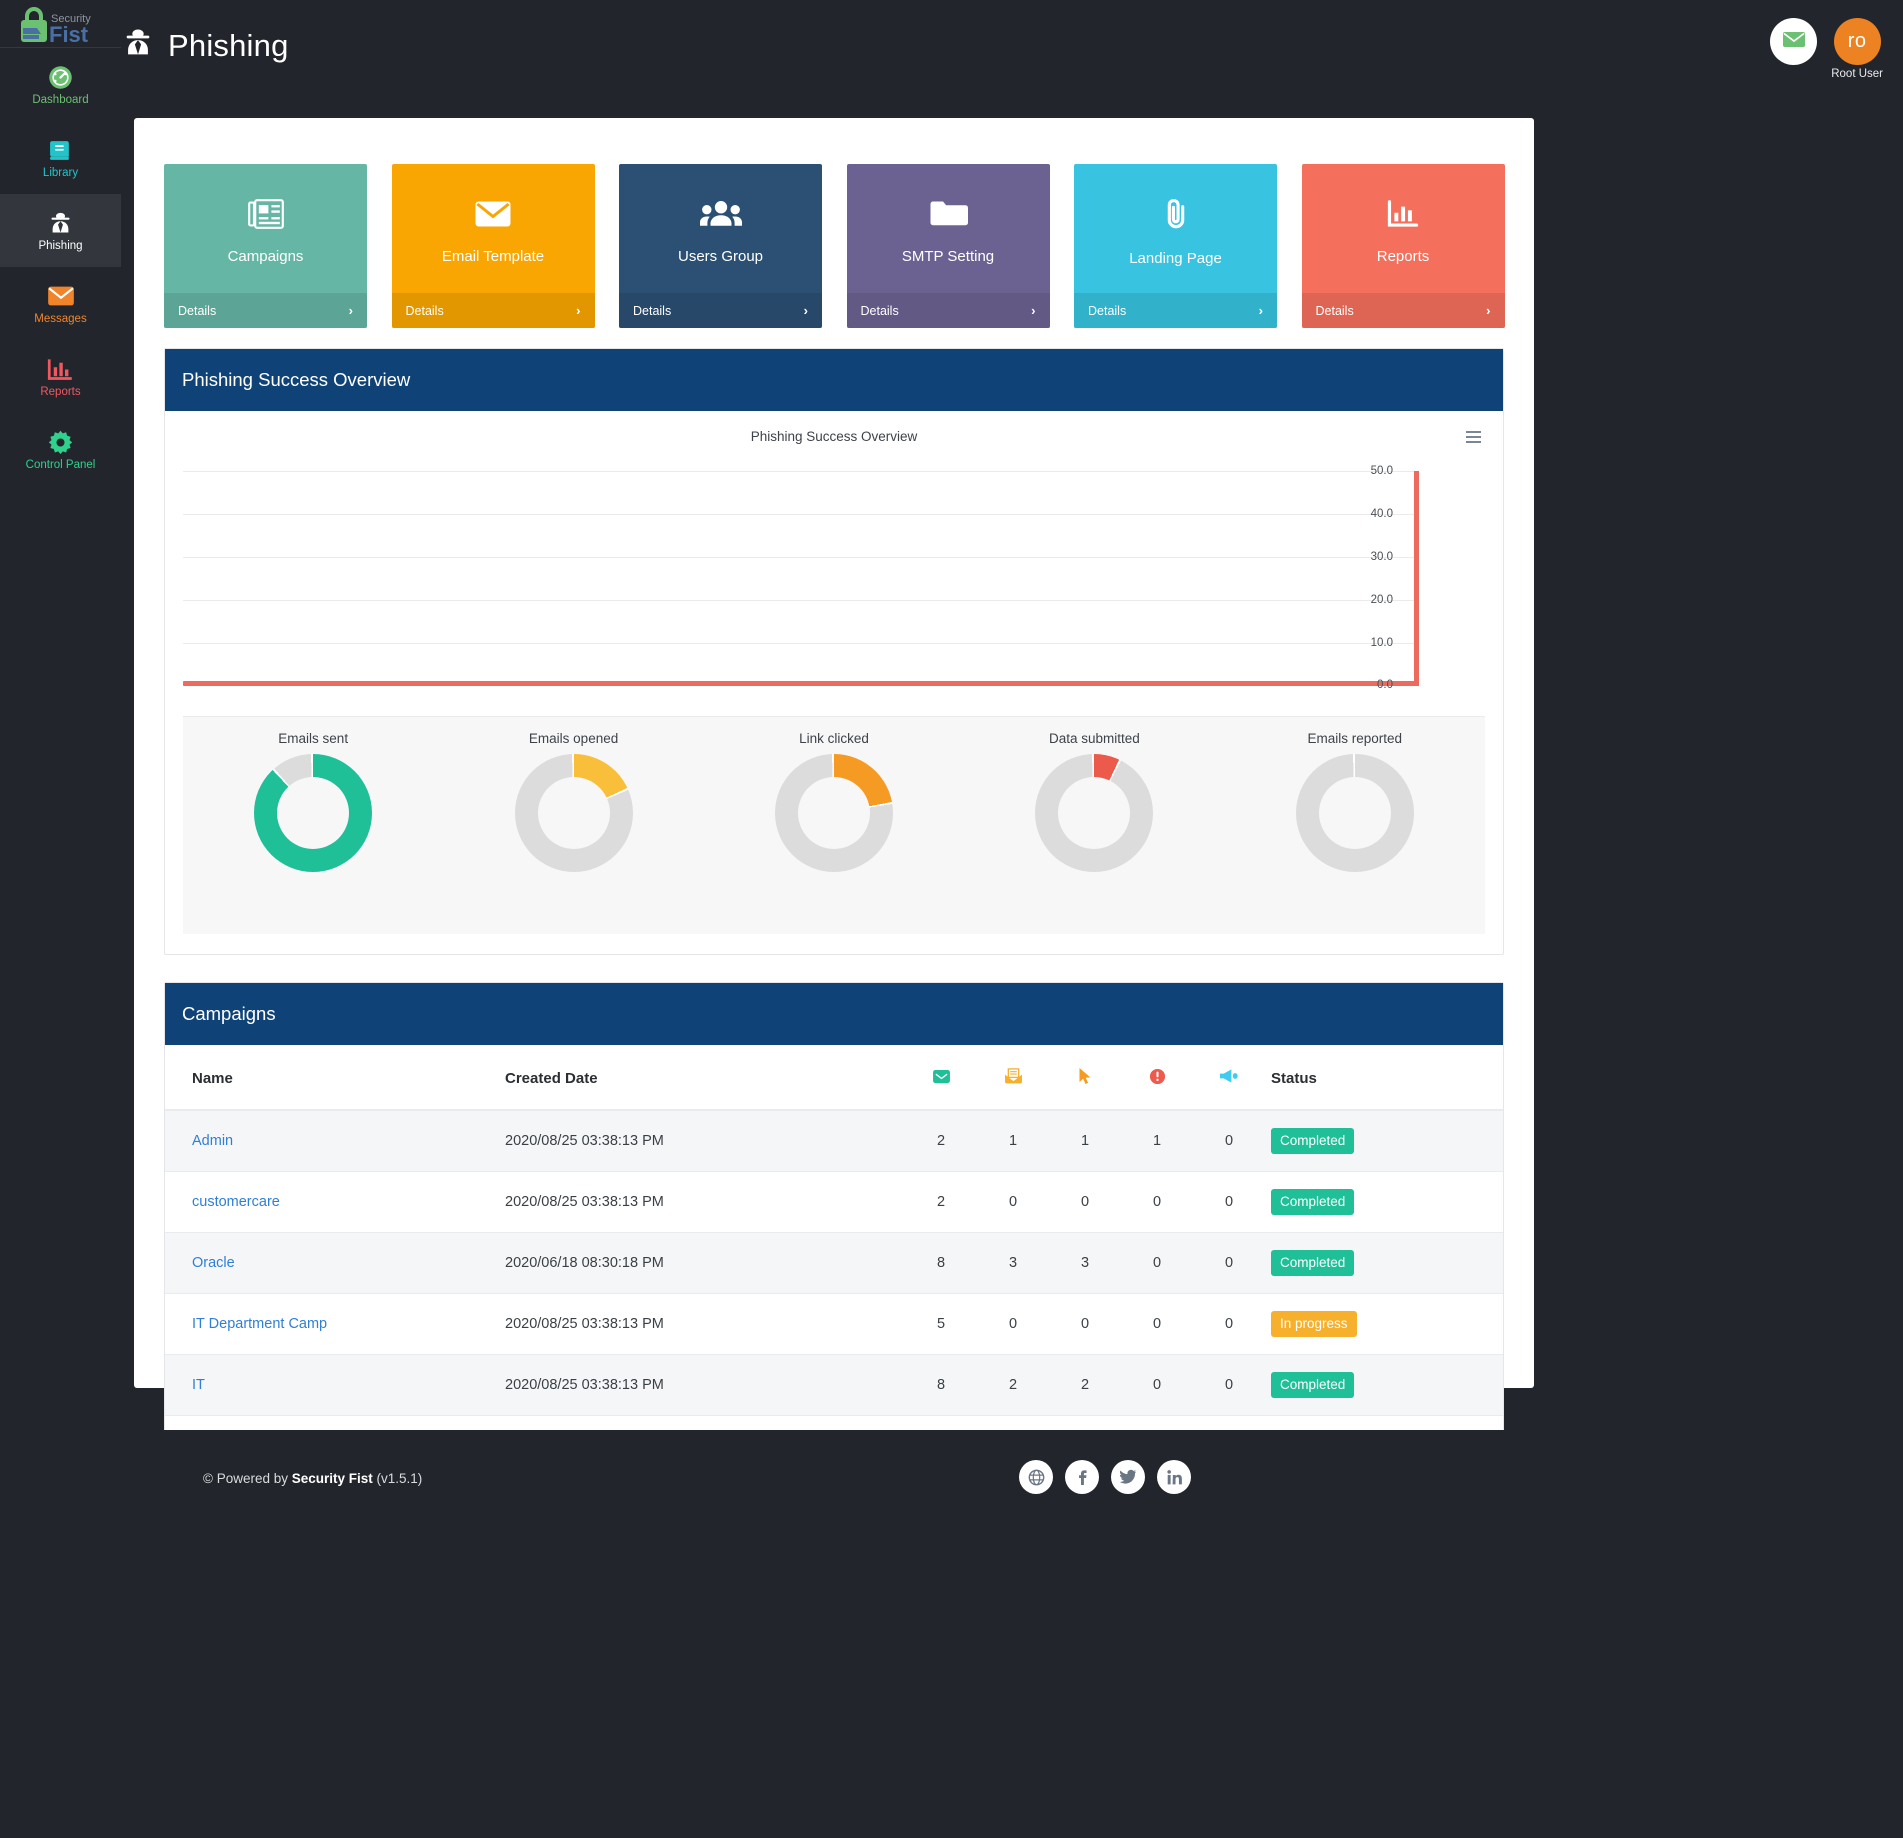  I want to click on tile-label: Reports, so click(1403, 256).